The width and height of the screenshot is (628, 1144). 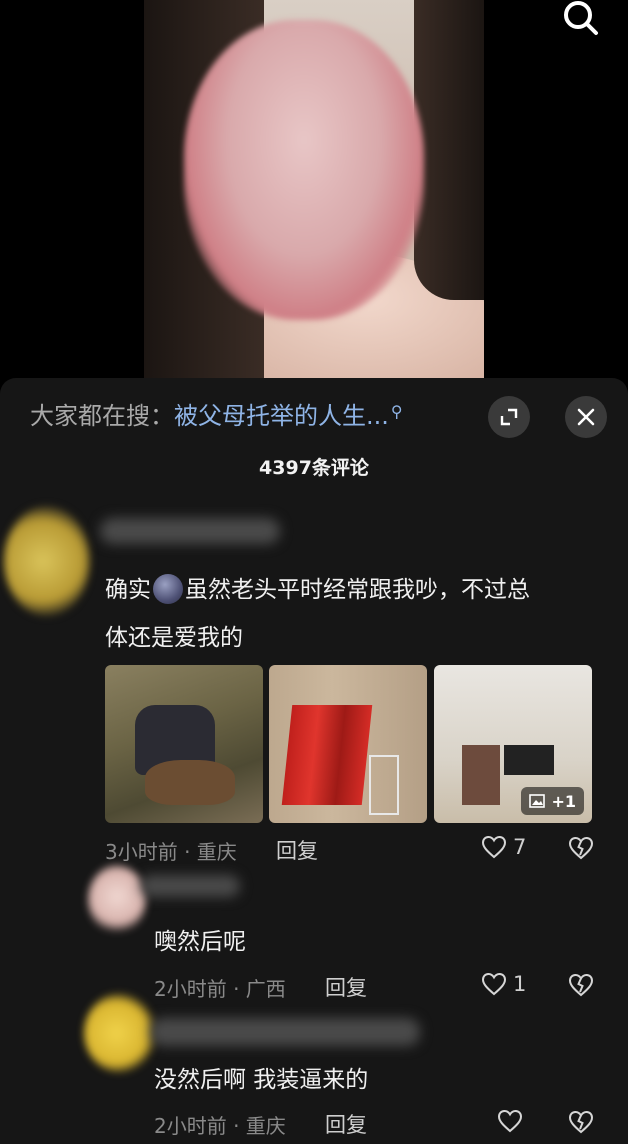 What do you see at coordinates (449, 150) in the screenshot?
I see `video-subject-hair-right` at bounding box center [449, 150].